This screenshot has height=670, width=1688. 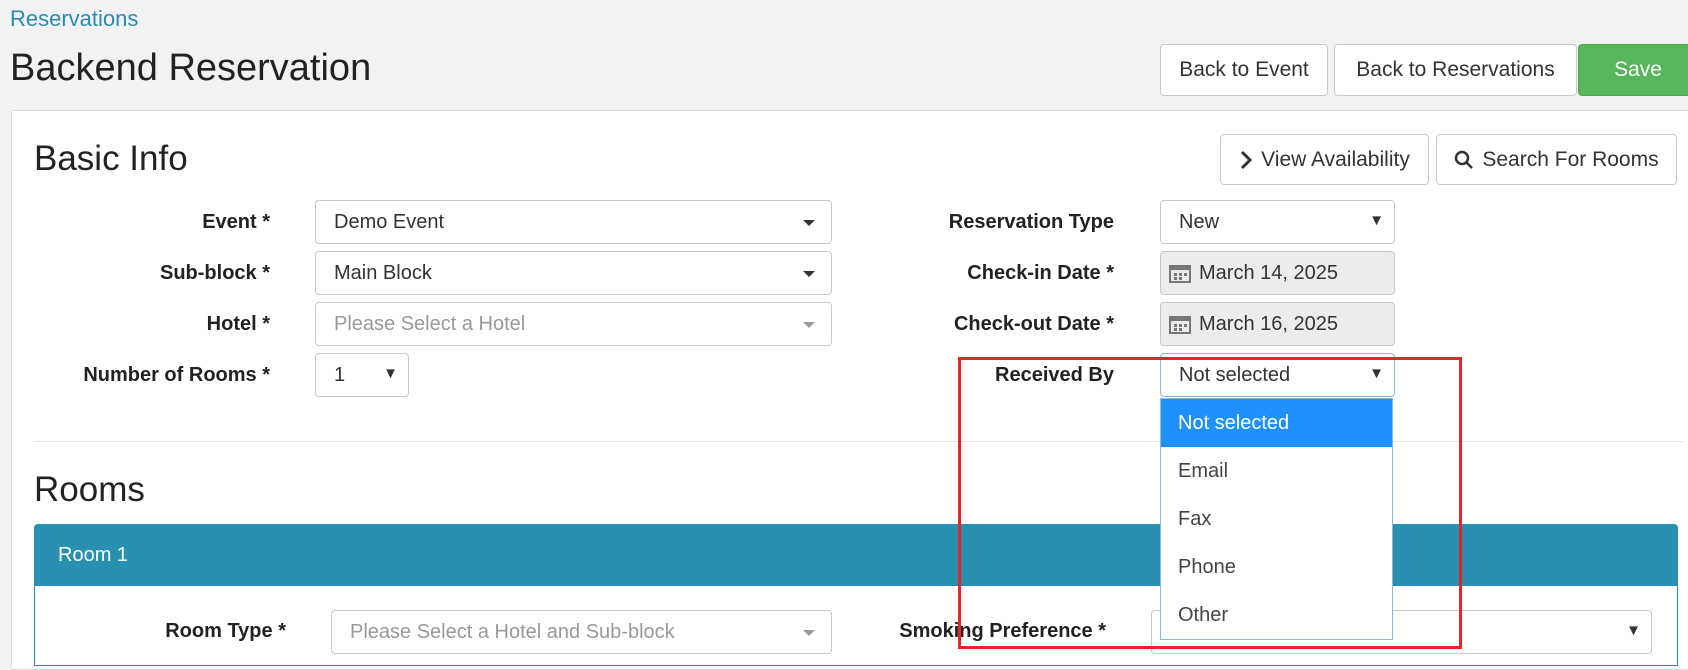 What do you see at coordinates (1054, 375) in the screenshot?
I see `received-by-label: Received By` at bounding box center [1054, 375].